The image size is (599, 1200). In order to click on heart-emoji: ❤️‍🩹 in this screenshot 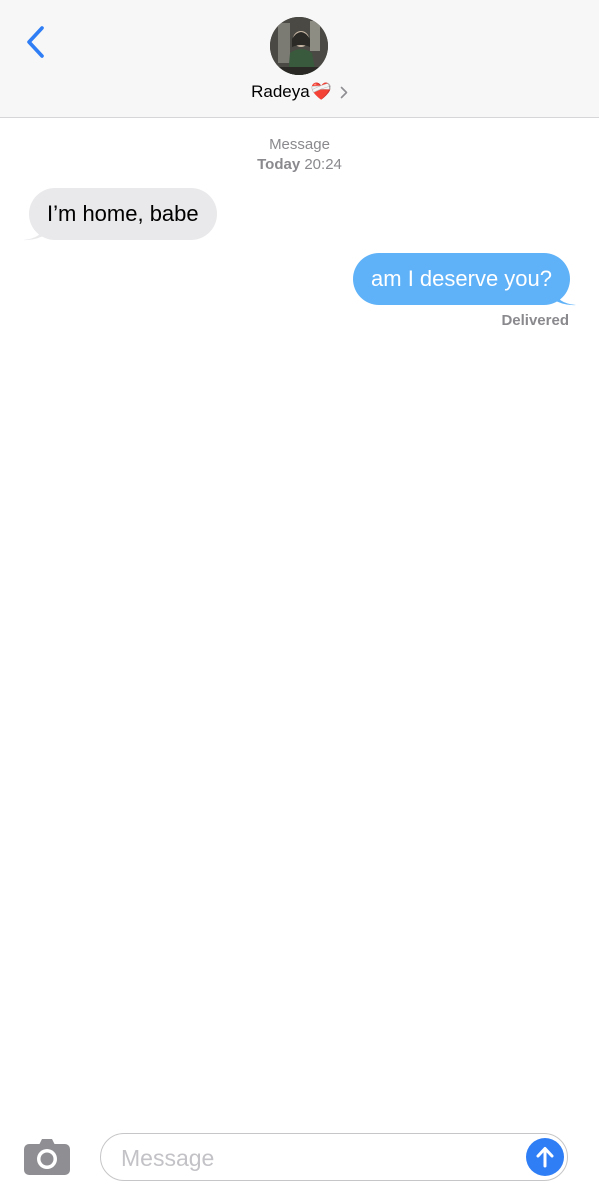, I will do `click(321, 91)`.